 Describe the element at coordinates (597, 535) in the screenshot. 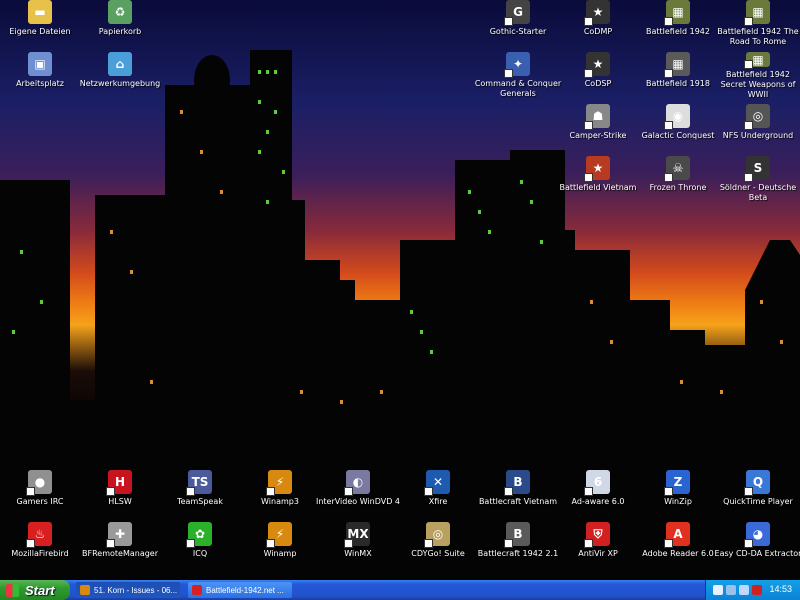

I see `antivir-icon: ⛨` at that location.